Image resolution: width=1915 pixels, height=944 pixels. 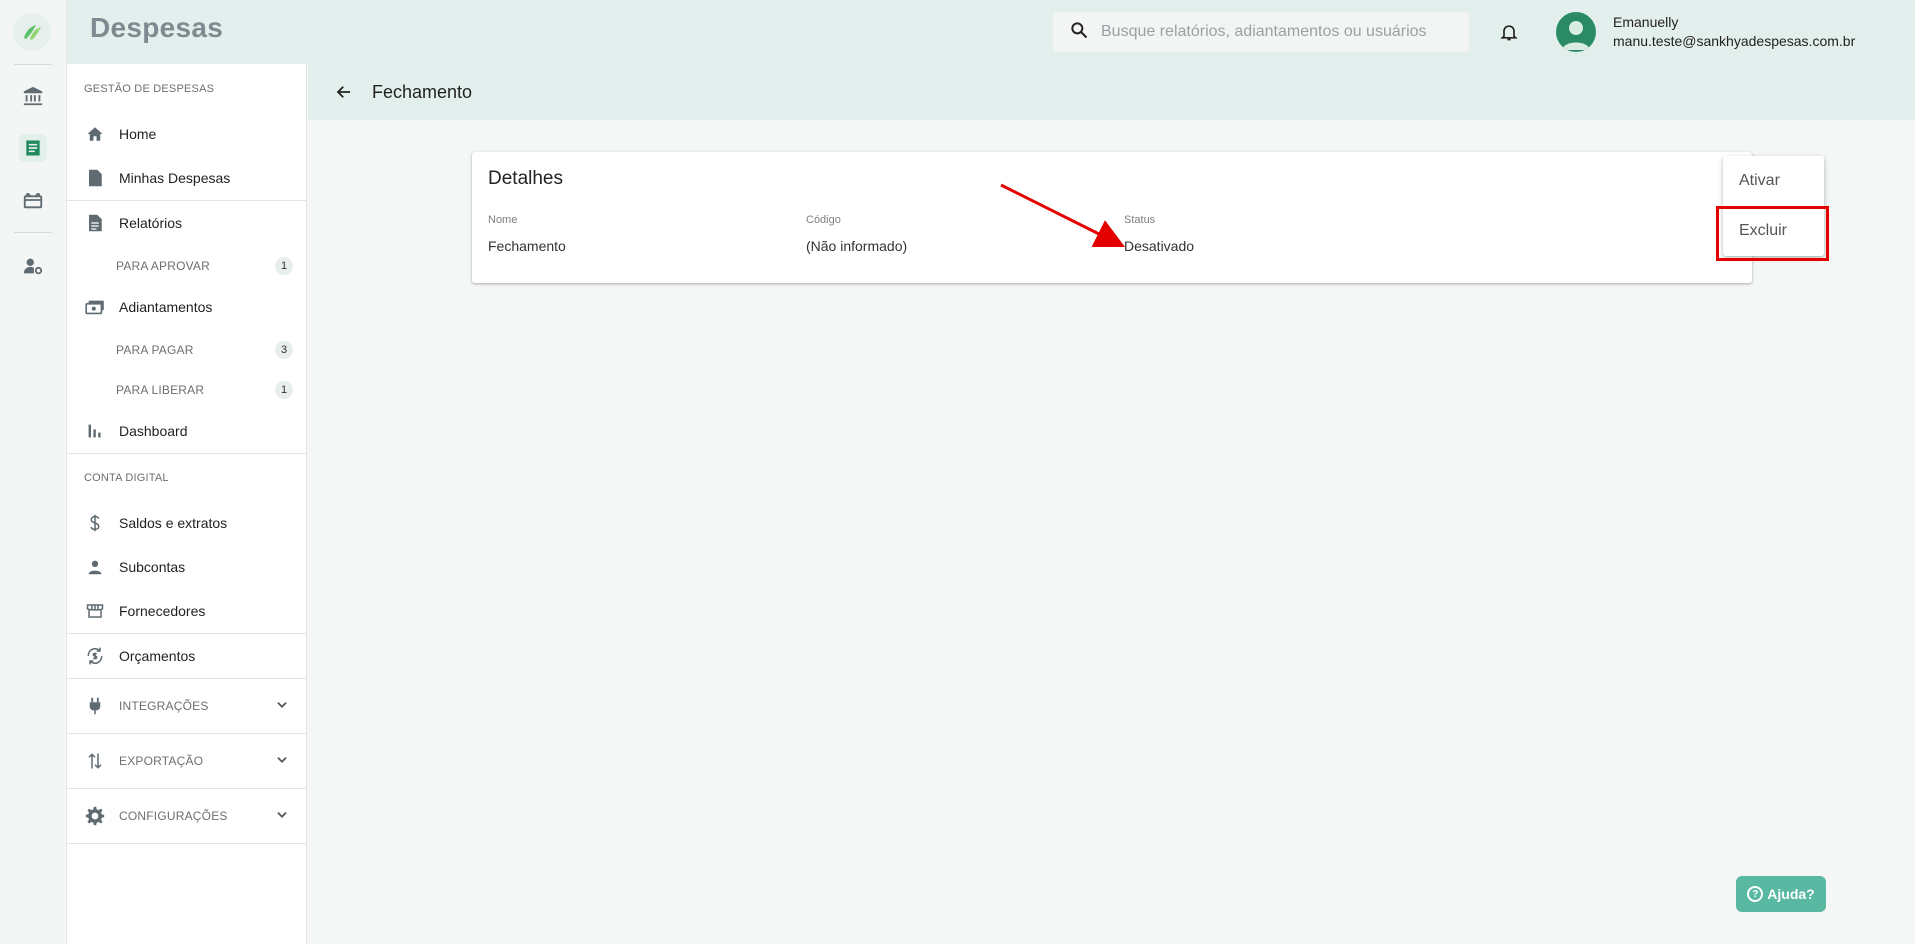 I want to click on user-avatar, so click(x=1576, y=32).